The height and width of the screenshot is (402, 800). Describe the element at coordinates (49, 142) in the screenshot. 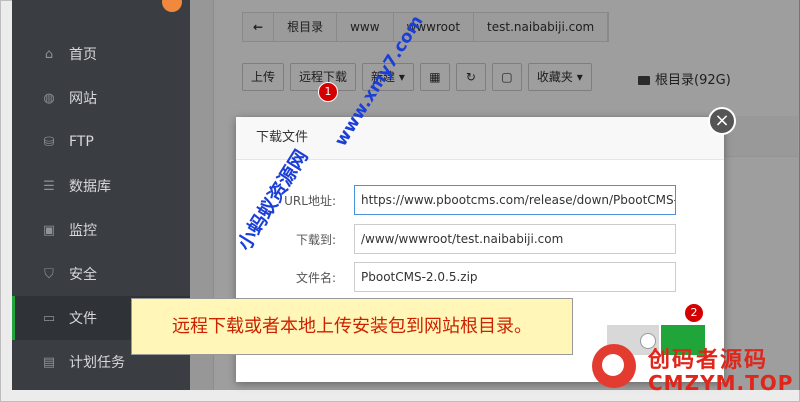

I see `ftp-icon: ⛁` at that location.